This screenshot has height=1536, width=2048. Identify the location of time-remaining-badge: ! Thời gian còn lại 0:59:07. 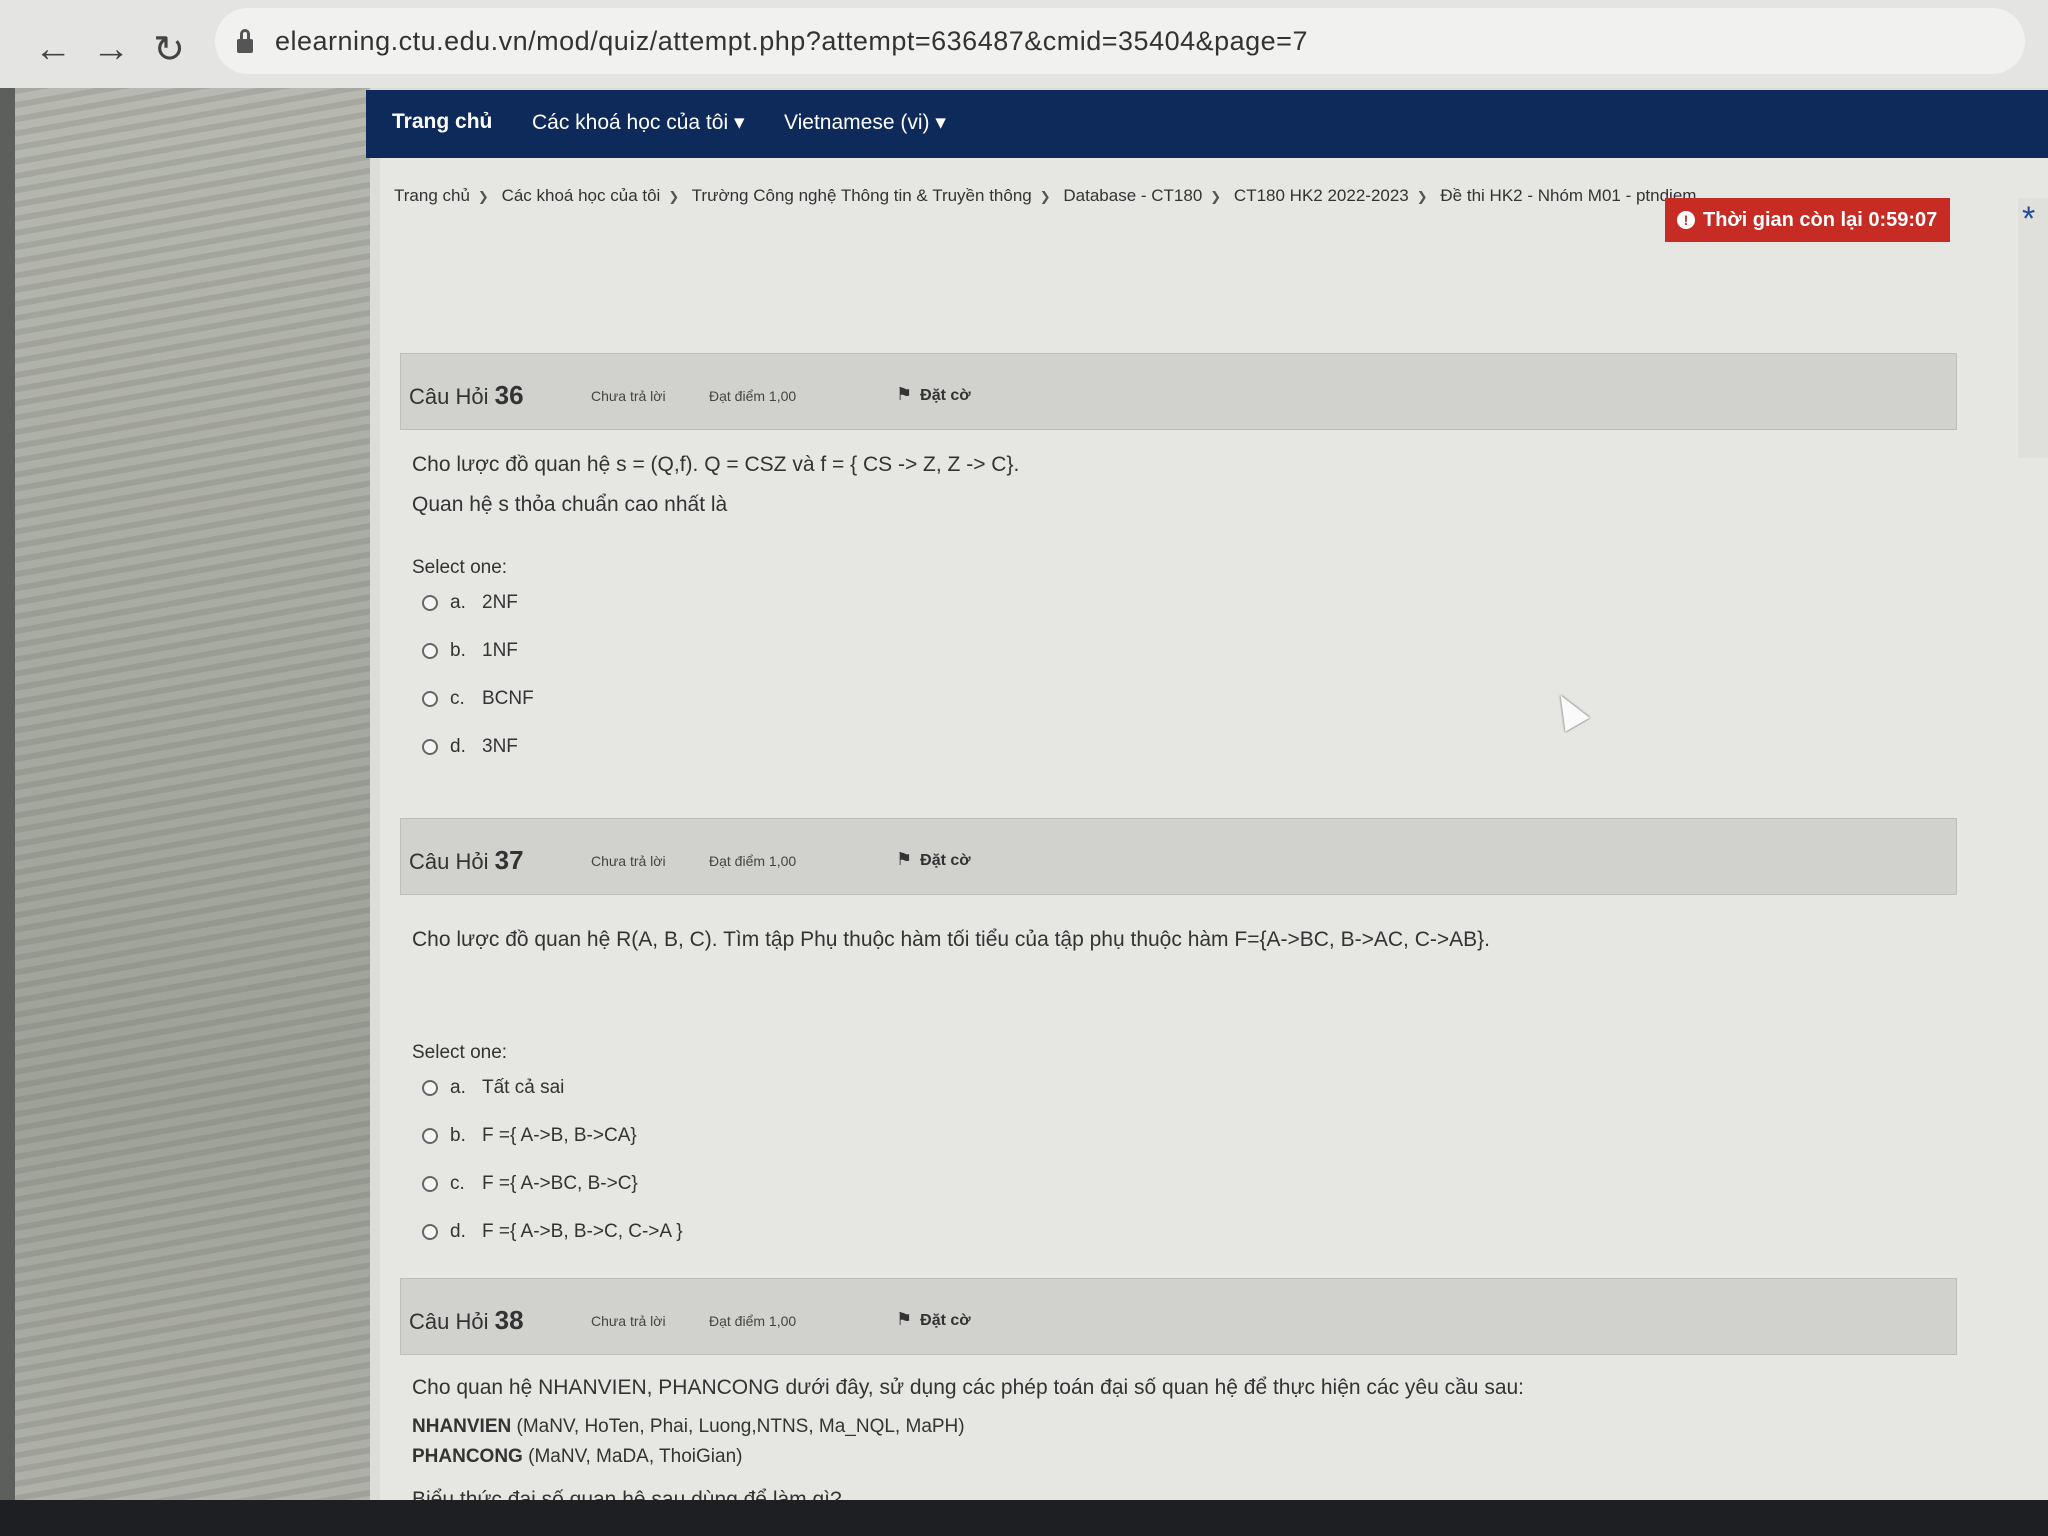
(1807, 220).